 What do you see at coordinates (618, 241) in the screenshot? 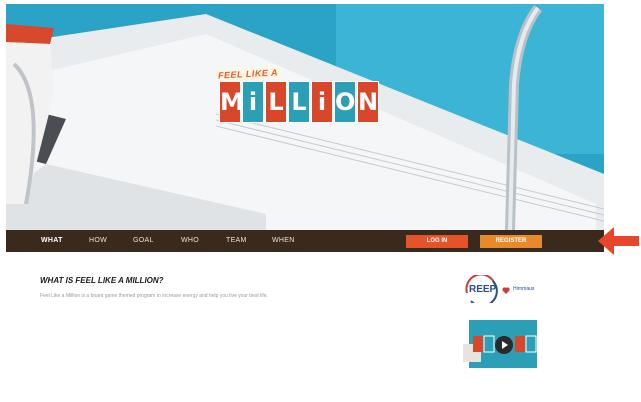
I see `arrow-left-icon` at bounding box center [618, 241].